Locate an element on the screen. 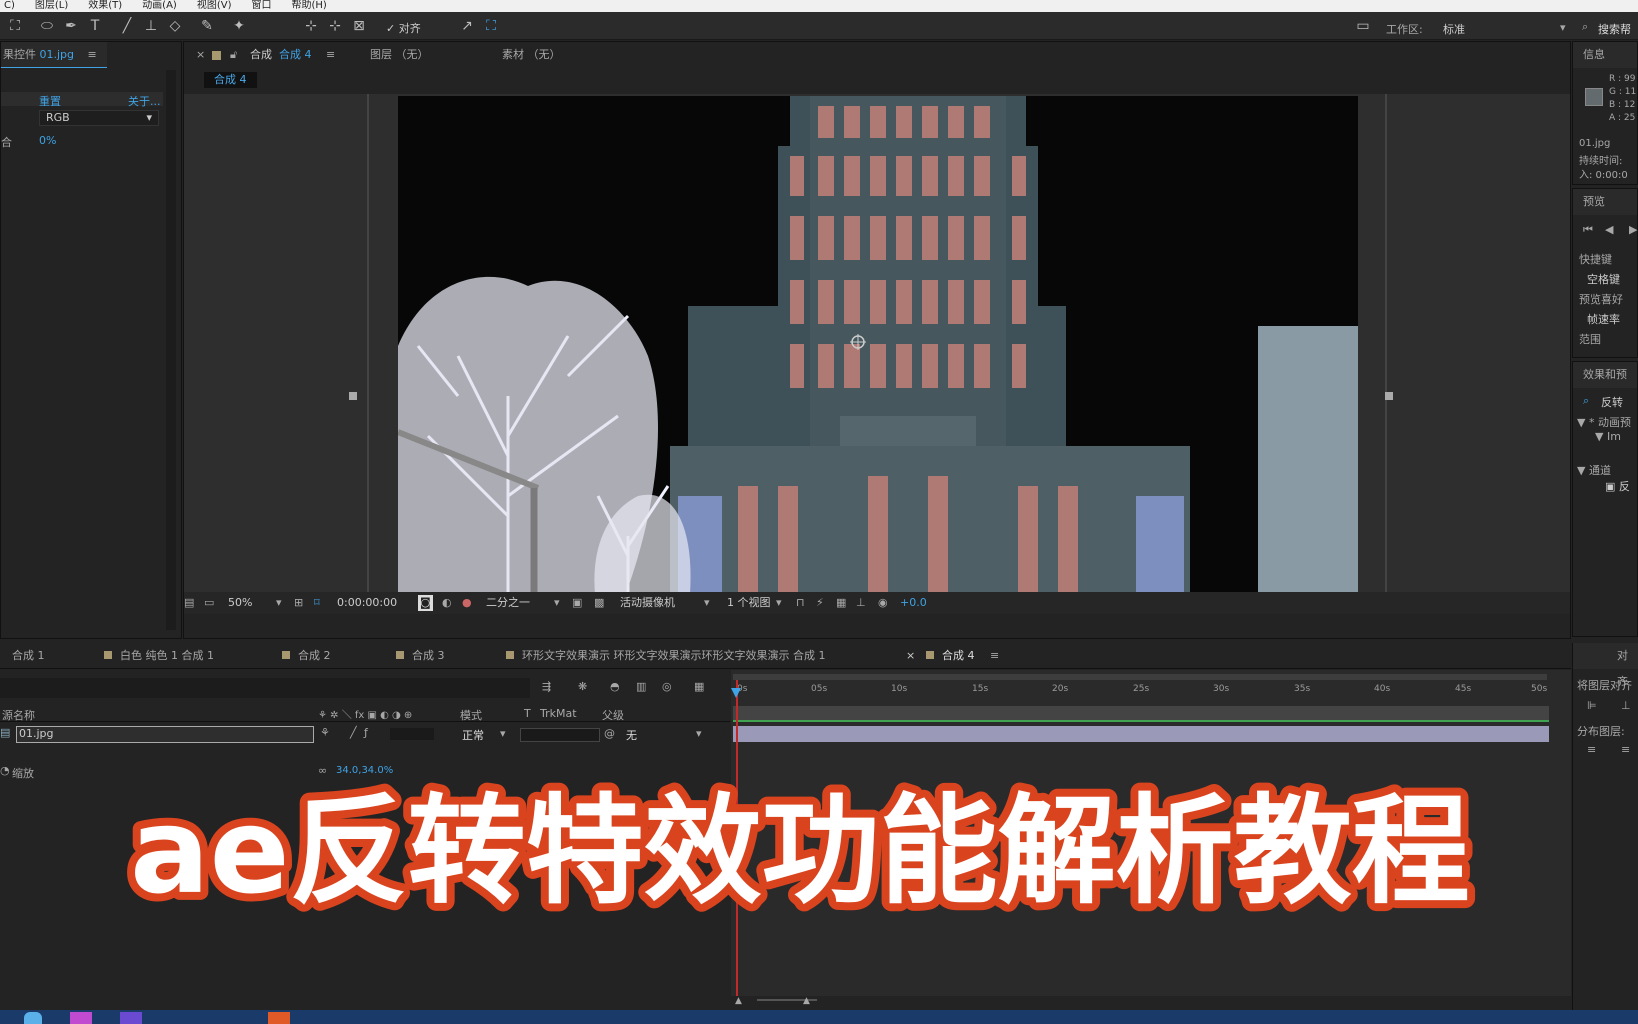  trkmat-select is located at coordinates (560, 735).